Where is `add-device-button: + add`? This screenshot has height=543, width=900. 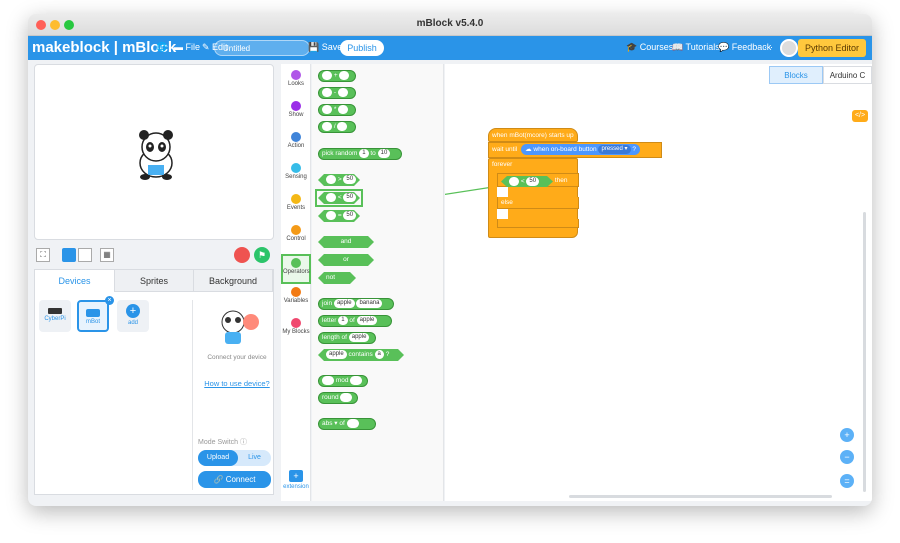
add-device-button: + add is located at coordinates (133, 316).